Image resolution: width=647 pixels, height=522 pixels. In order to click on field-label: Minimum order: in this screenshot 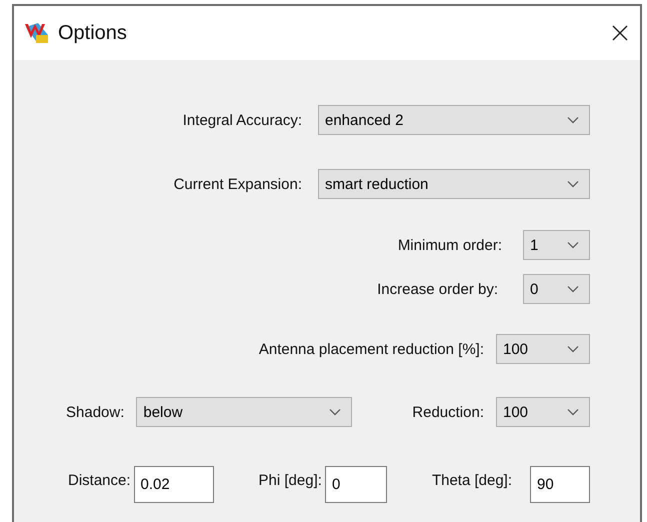, I will do `click(450, 245)`.